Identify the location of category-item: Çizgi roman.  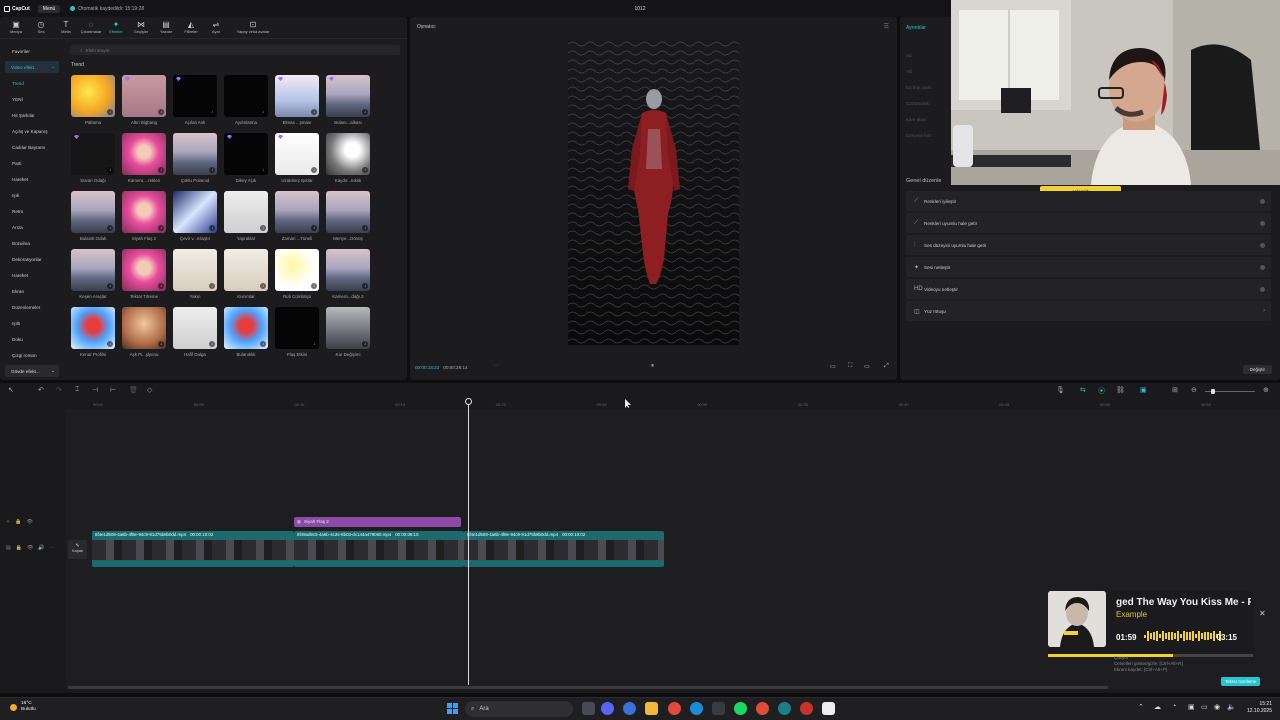
(32, 355).